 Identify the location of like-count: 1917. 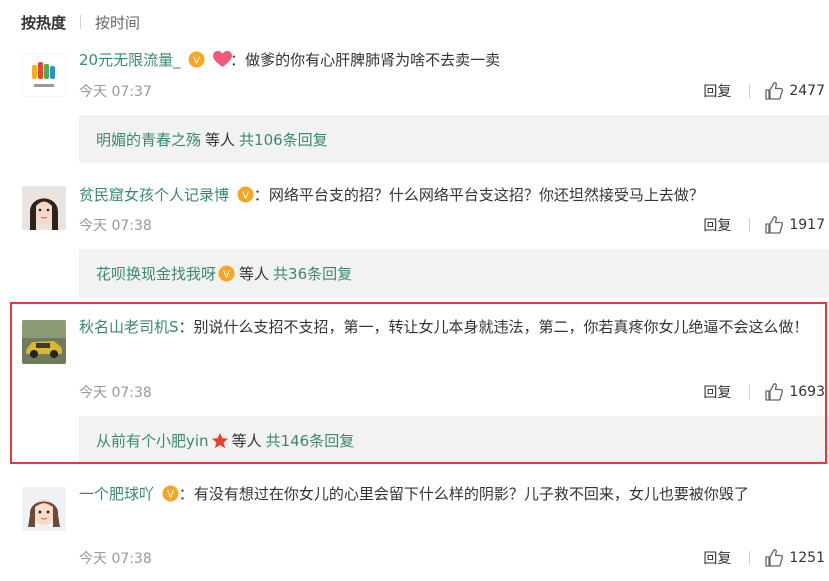
(807, 225).